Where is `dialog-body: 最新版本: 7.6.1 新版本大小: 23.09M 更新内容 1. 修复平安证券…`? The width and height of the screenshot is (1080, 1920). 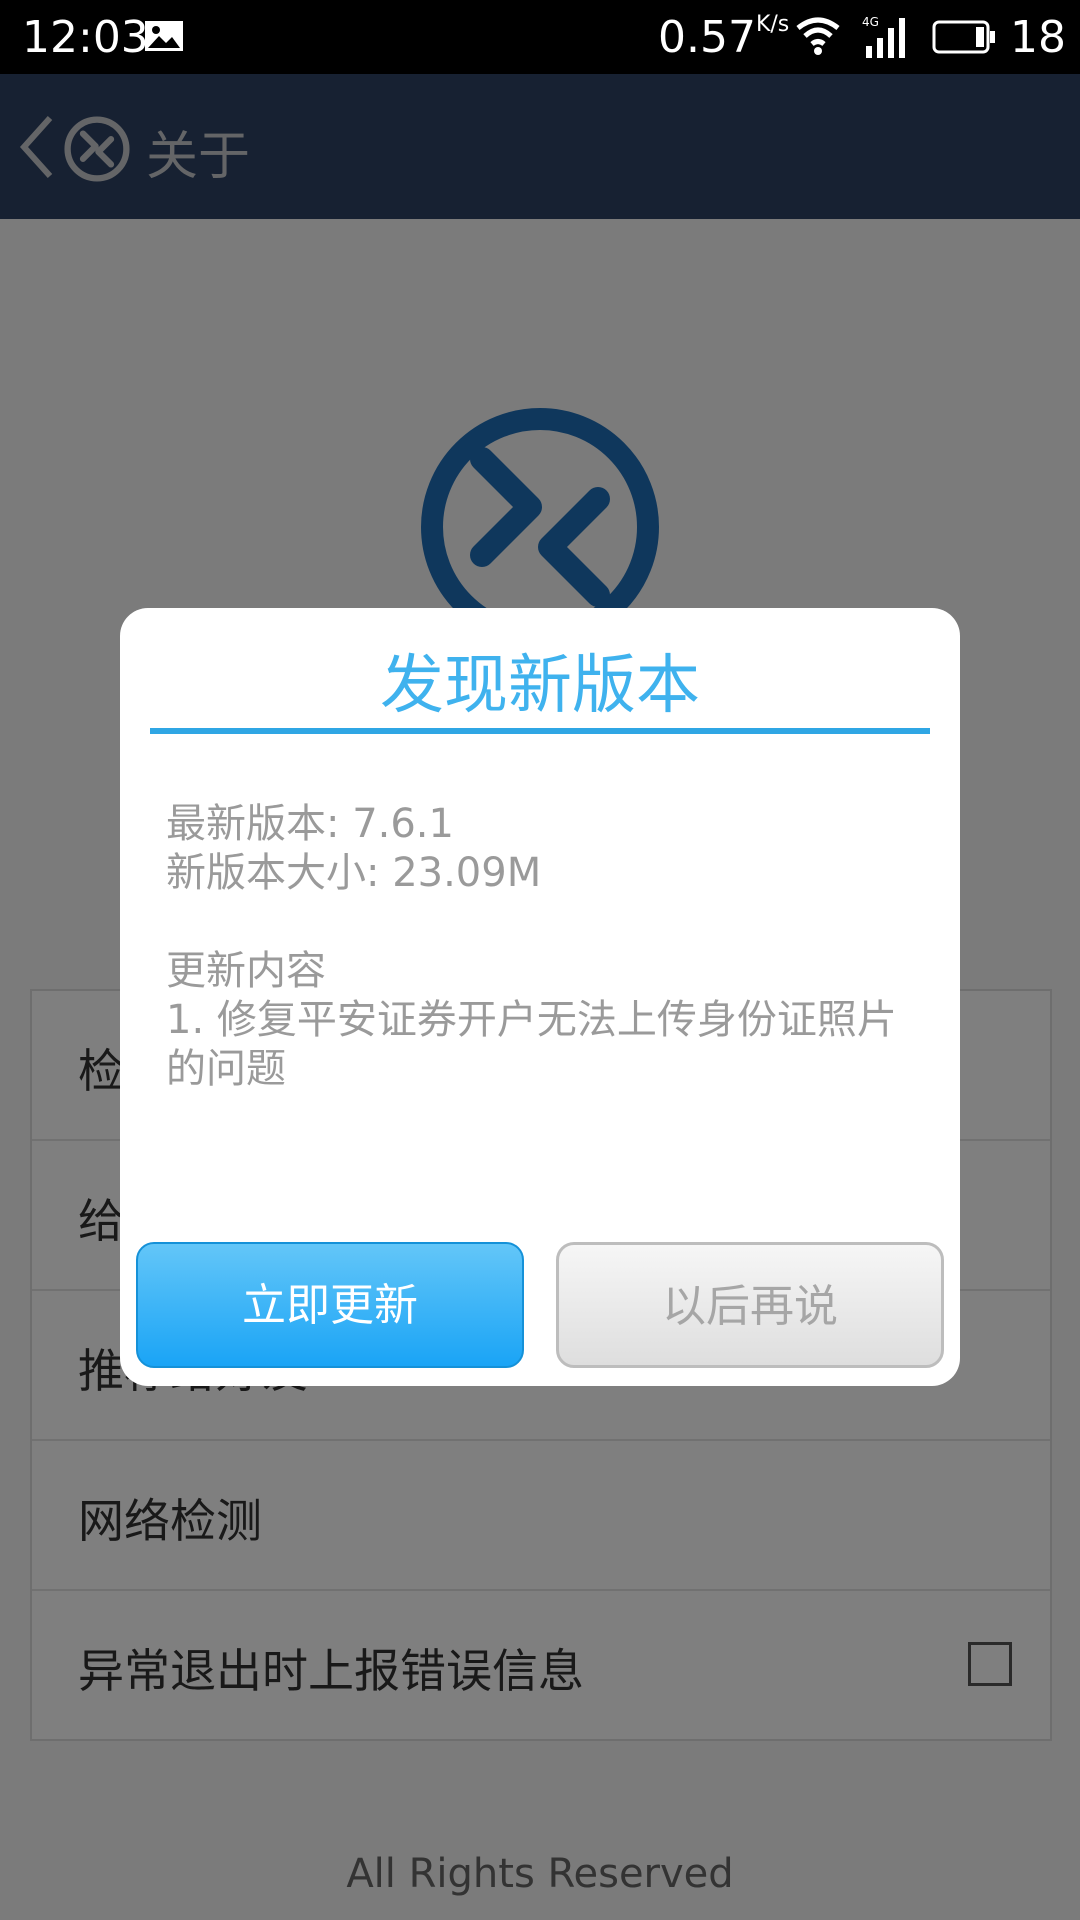 dialog-body: 最新版本: 7.6.1 新版本大小: 23.09M 更新内容 1. 修复平安证券… is located at coordinates (546, 947).